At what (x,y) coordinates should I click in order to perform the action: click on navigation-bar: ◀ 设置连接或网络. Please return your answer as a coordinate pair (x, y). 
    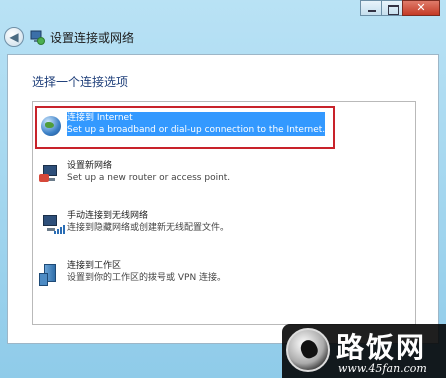
    Looking at the image, I should click on (223, 37).